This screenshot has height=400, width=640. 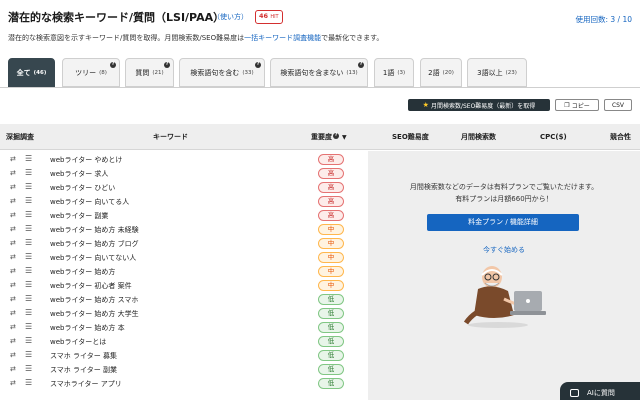 I want to click on csv-button: CSV, so click(x=618, y=105).